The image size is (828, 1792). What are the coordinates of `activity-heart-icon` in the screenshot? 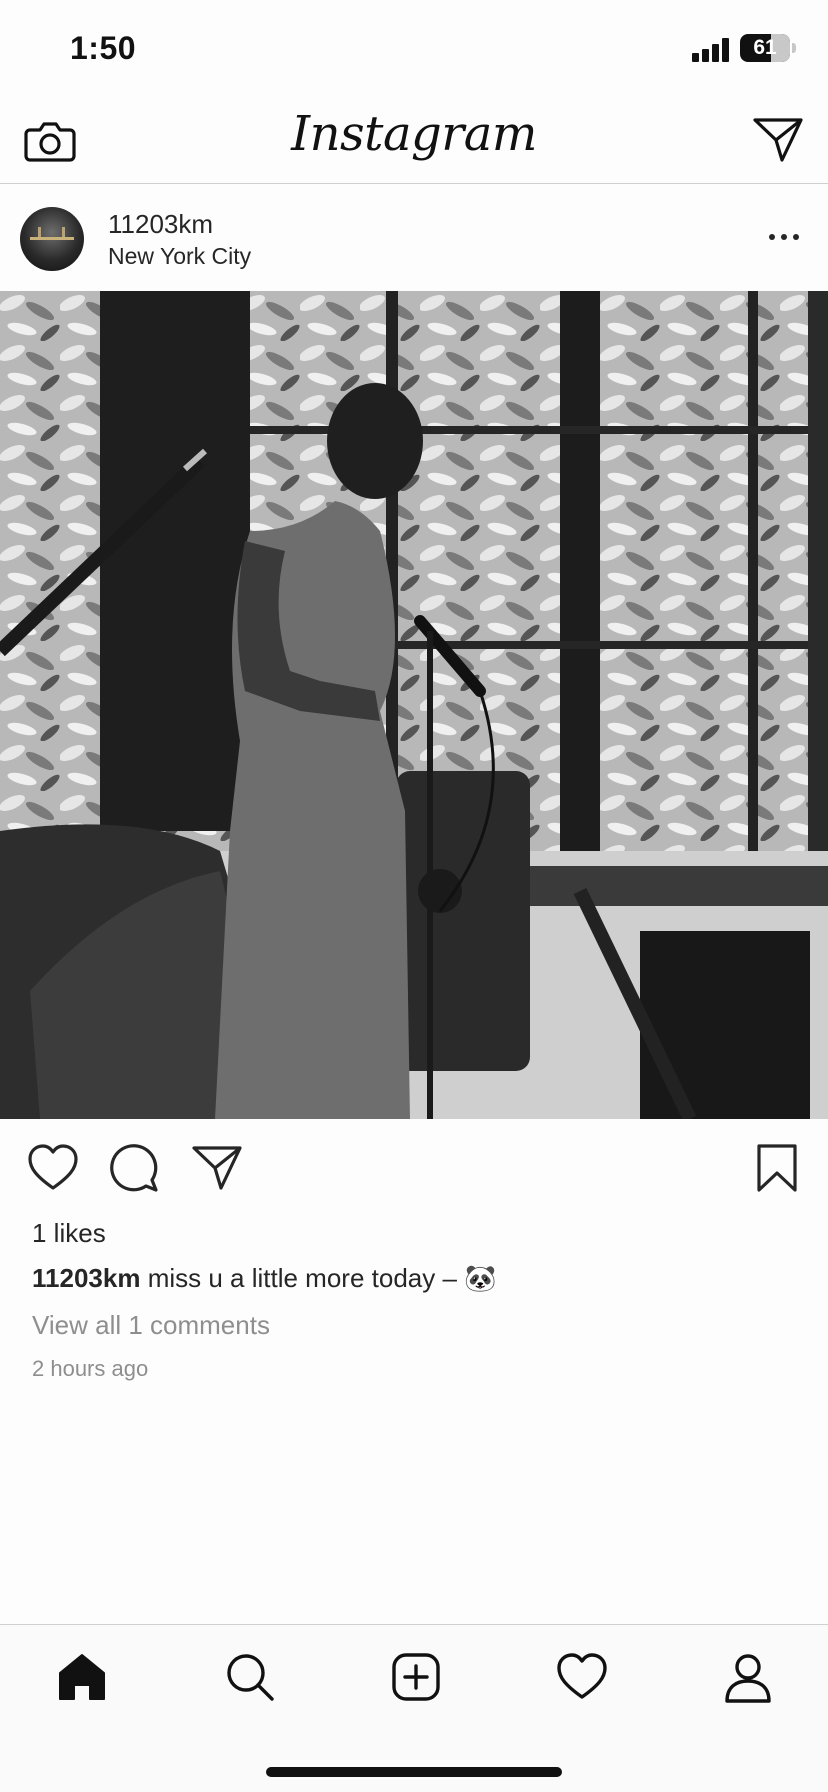 It's located at (582, 1677).